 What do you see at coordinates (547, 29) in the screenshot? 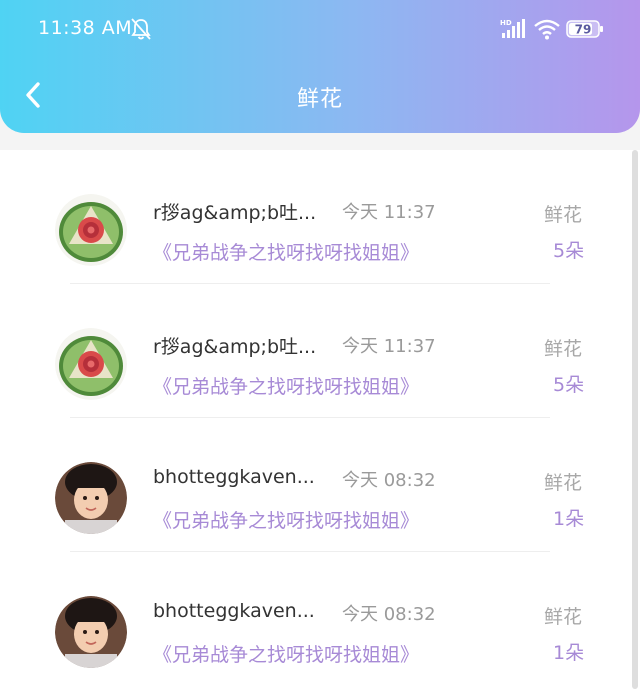
I see `wifi-icon` at bounding box center [547, 29].